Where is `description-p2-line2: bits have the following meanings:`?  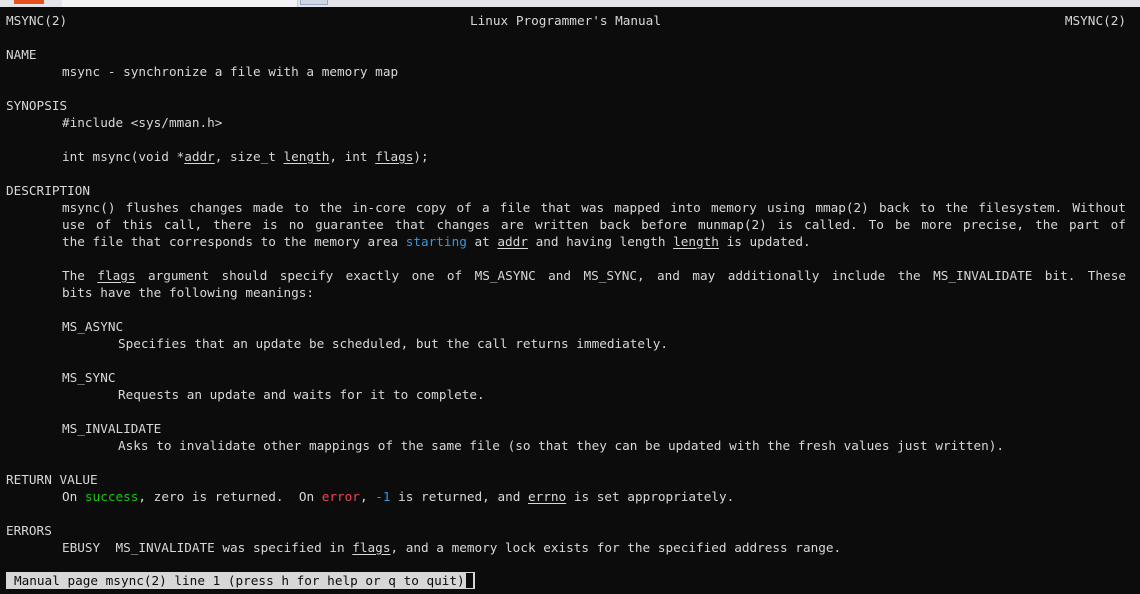 description-p2-line2: bits have the following meanings: is located at coordinates (188, 292).